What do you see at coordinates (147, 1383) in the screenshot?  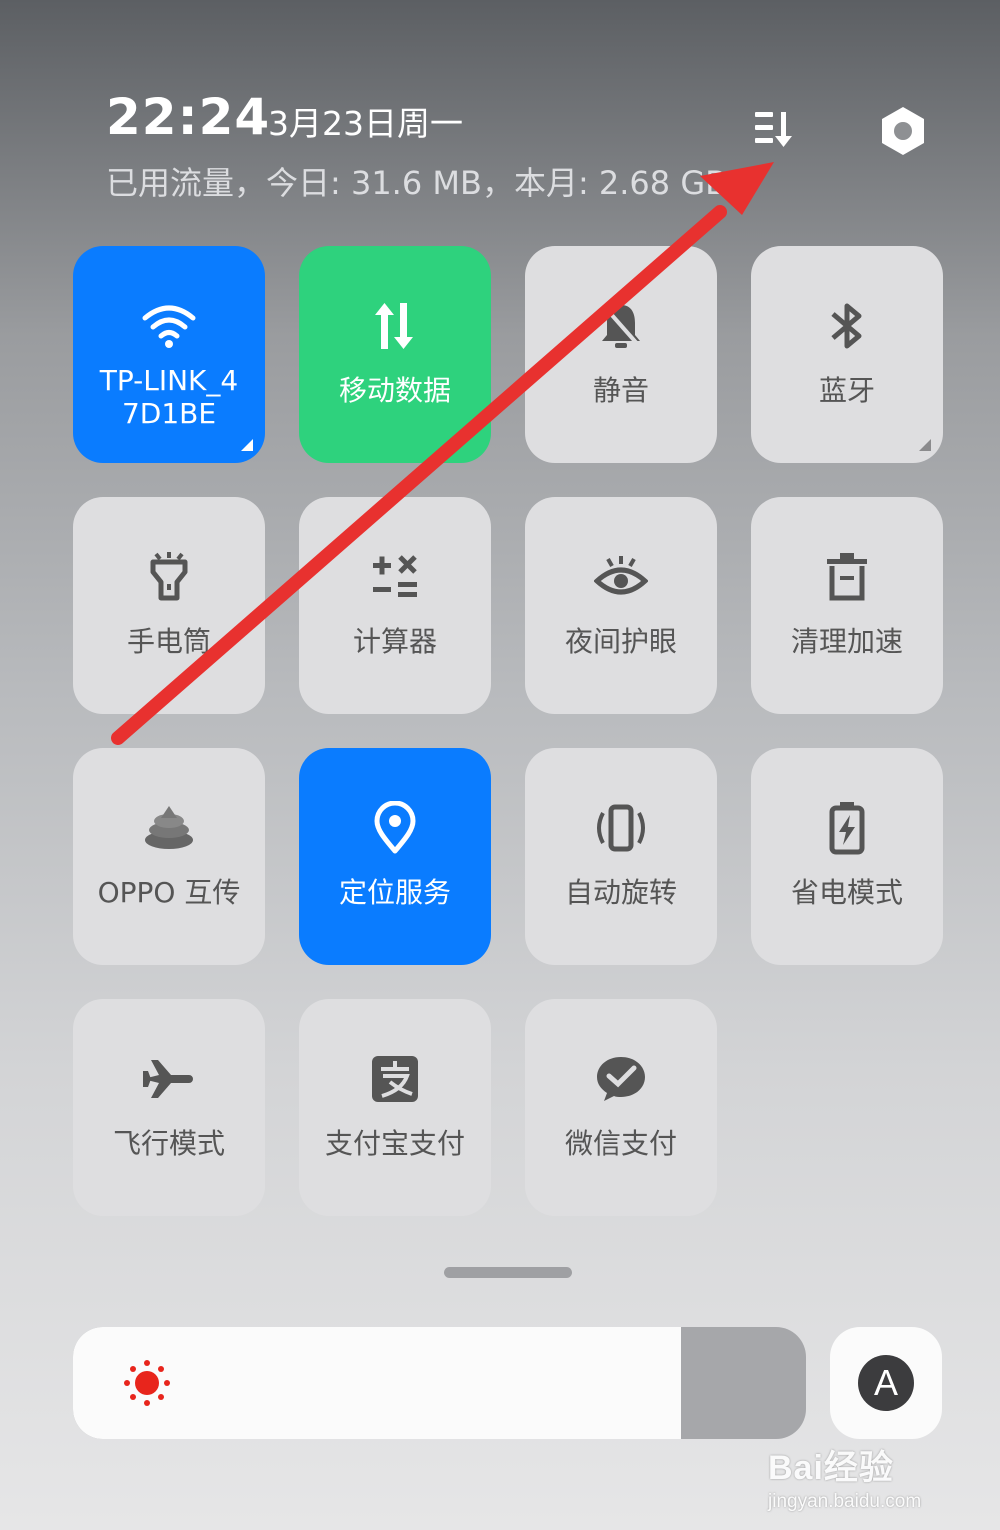 I see `sun-icon` at bounding box center [147, 1383].